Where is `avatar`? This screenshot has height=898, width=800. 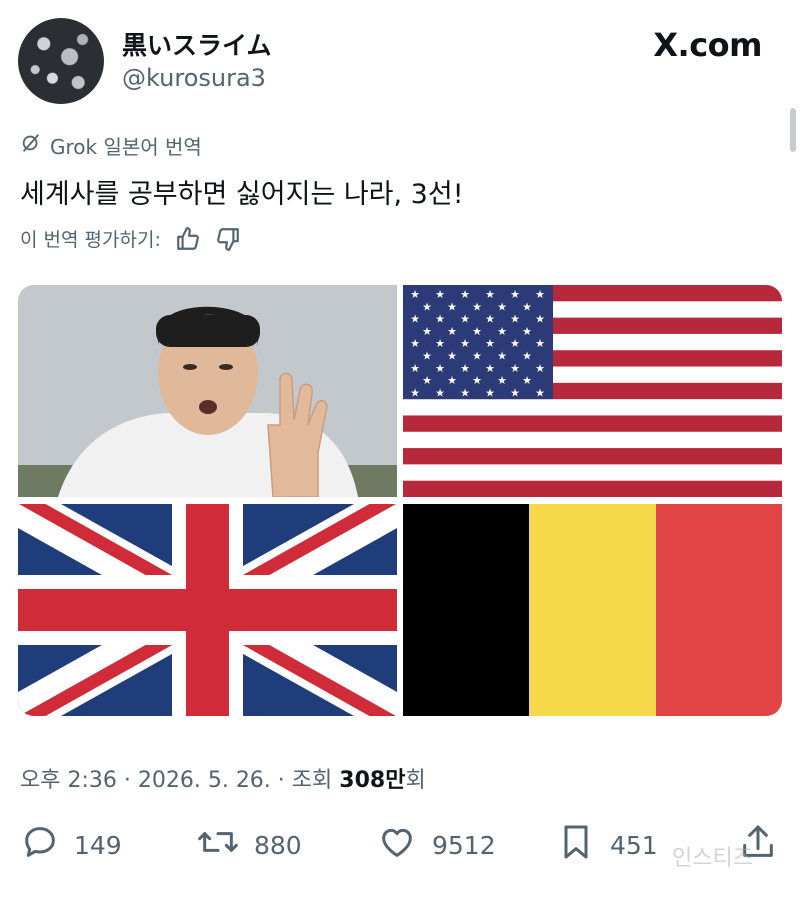 avatar is located at coordinates (61, 61).